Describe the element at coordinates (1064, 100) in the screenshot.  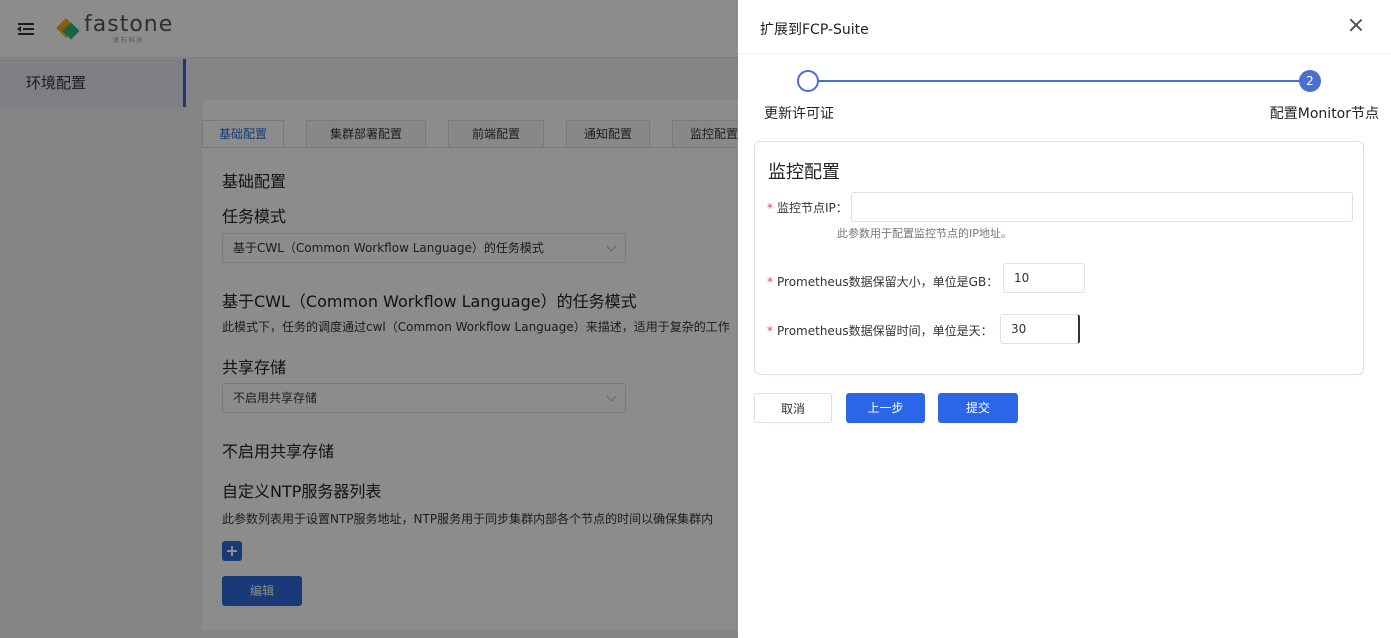
I see `steps: 2 更新许可证 配置Monitor节点` at that location.